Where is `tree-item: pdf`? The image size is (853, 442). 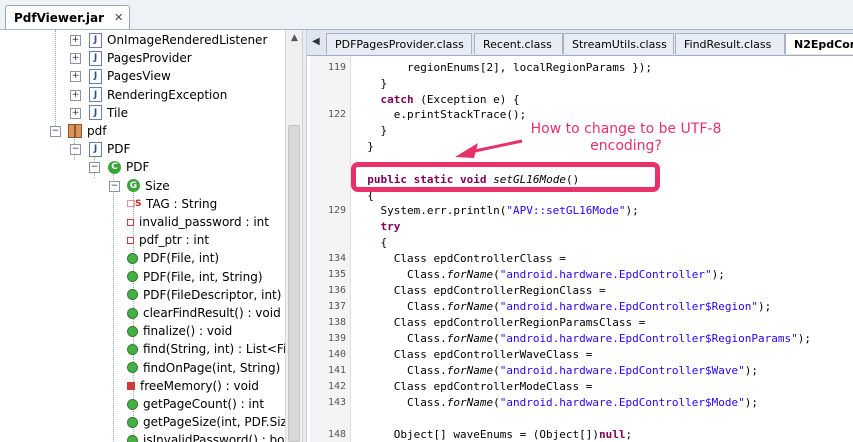 tree-item: pdf is located at coordinates (87, 131).